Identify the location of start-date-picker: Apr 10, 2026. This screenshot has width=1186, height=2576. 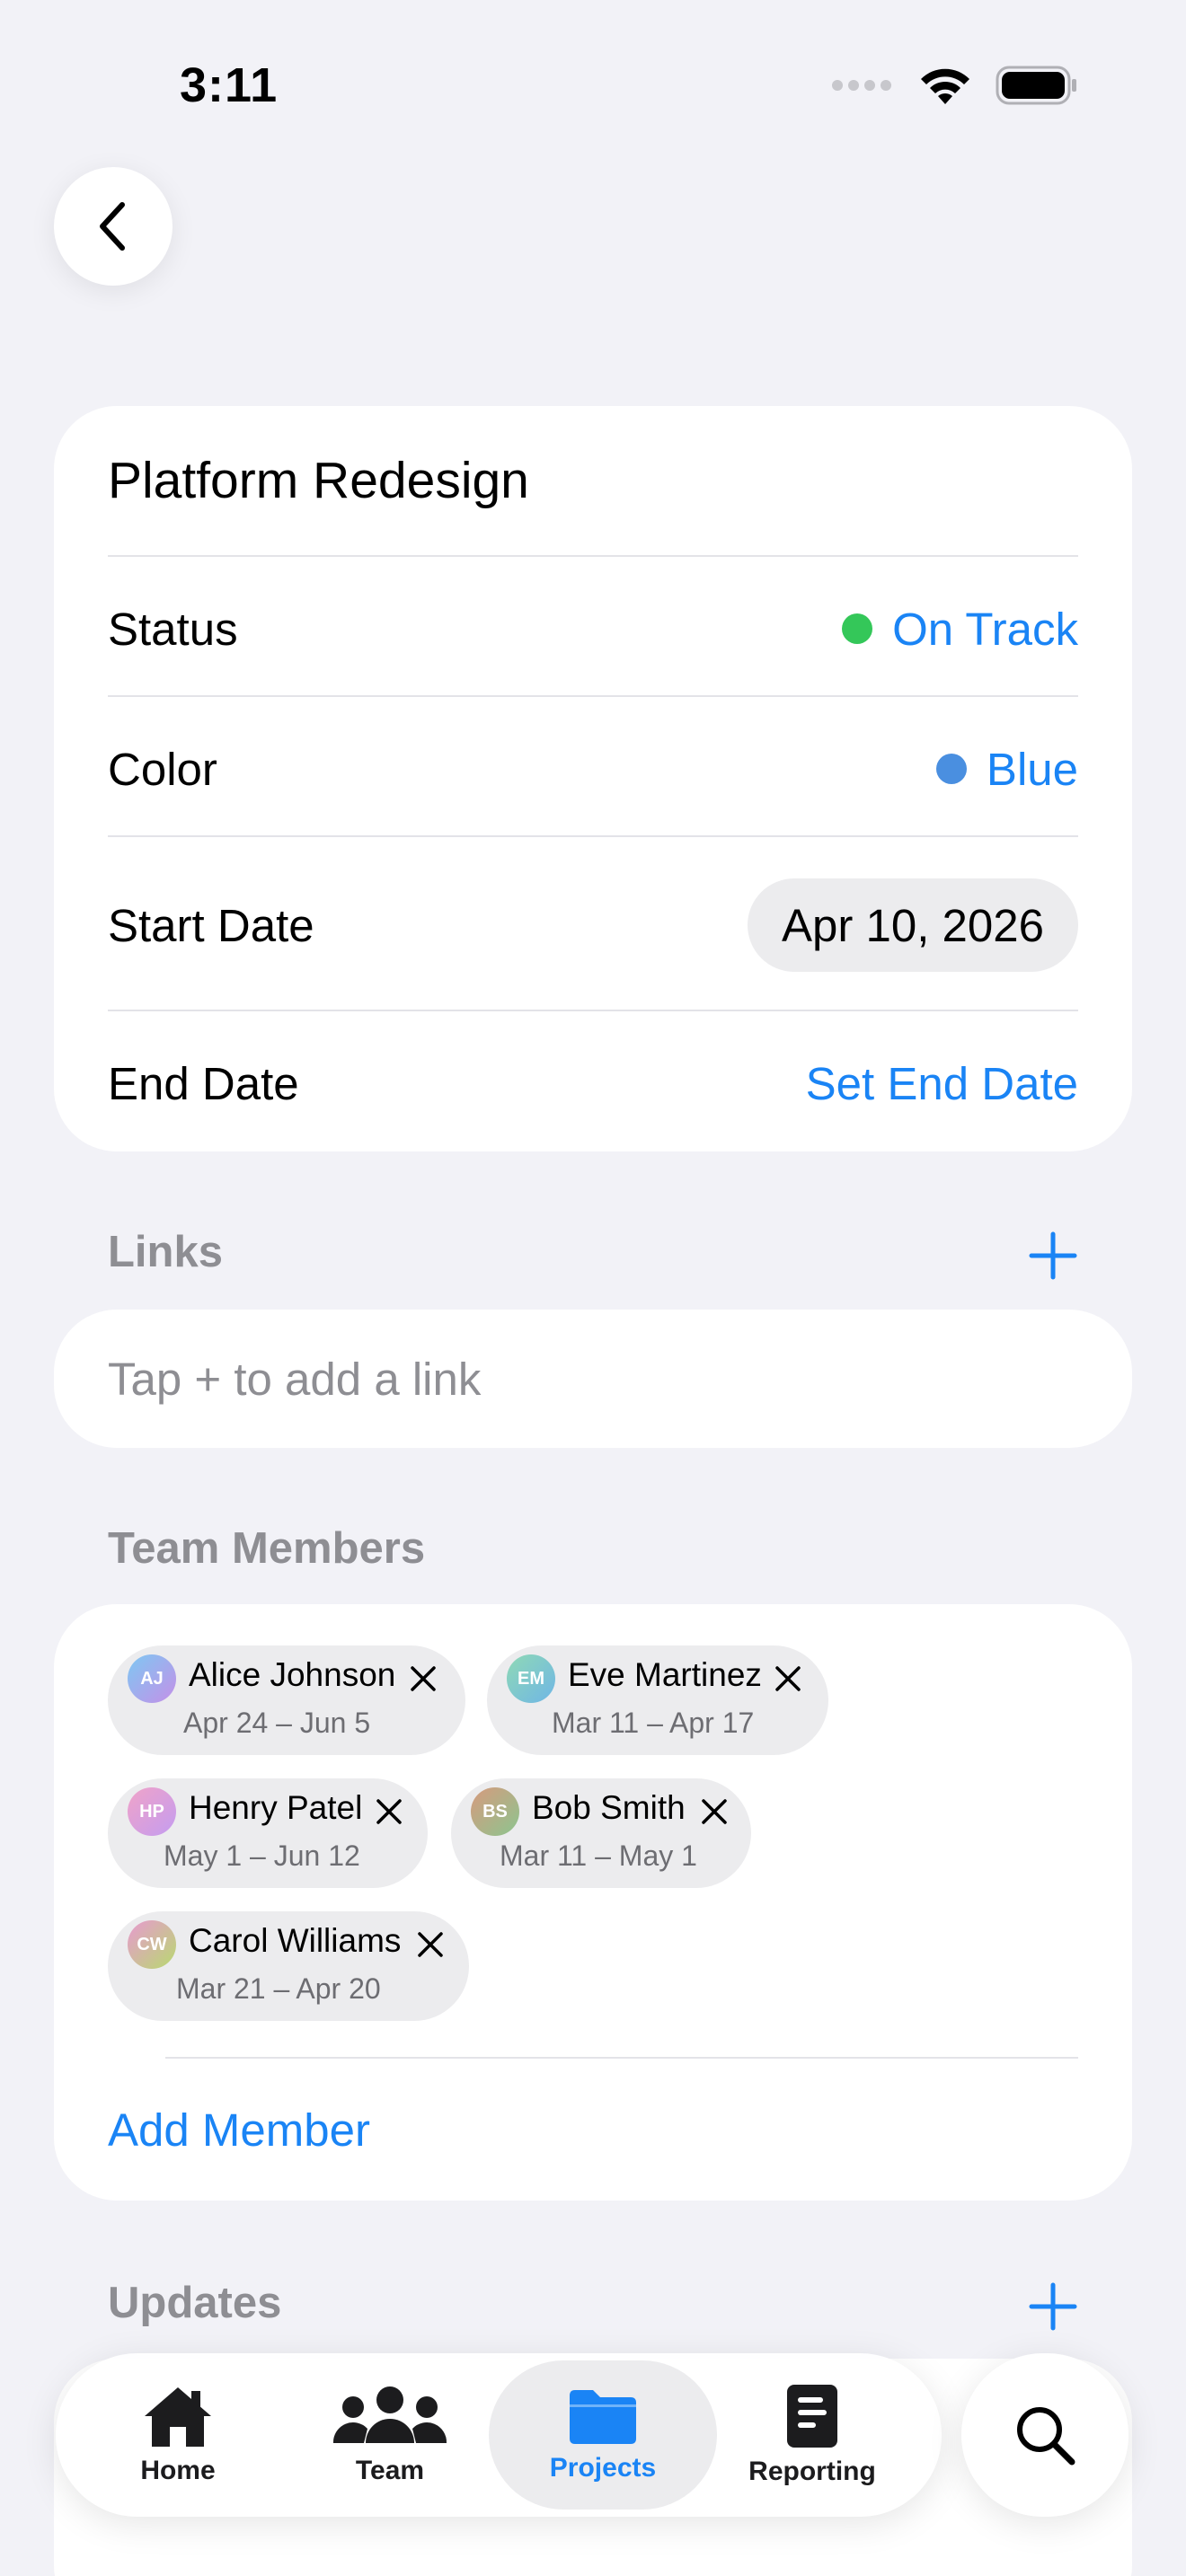
(912, 925).